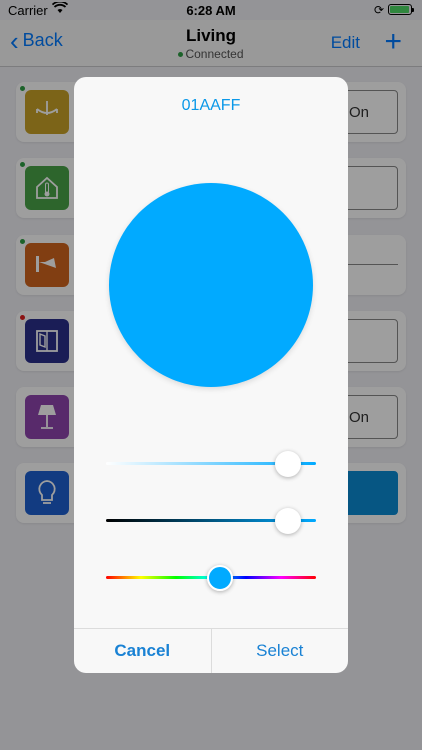 This screenshot has width=422, height=750. Describe the element at coordinates (211, 285) in the screenshot. I see `color-preview` at that location.